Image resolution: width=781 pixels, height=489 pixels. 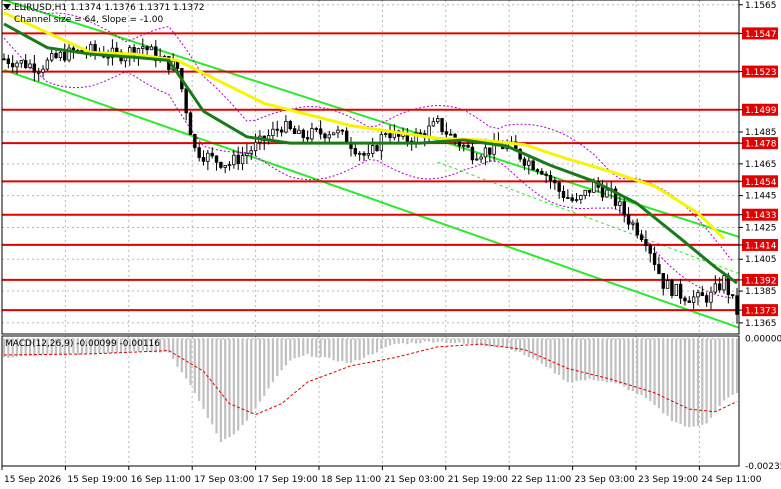 What do you see at coordinates (761, 228) in the screenshot?
I see `y-tick-label: 1.1425` at bounding box center [761, 228].